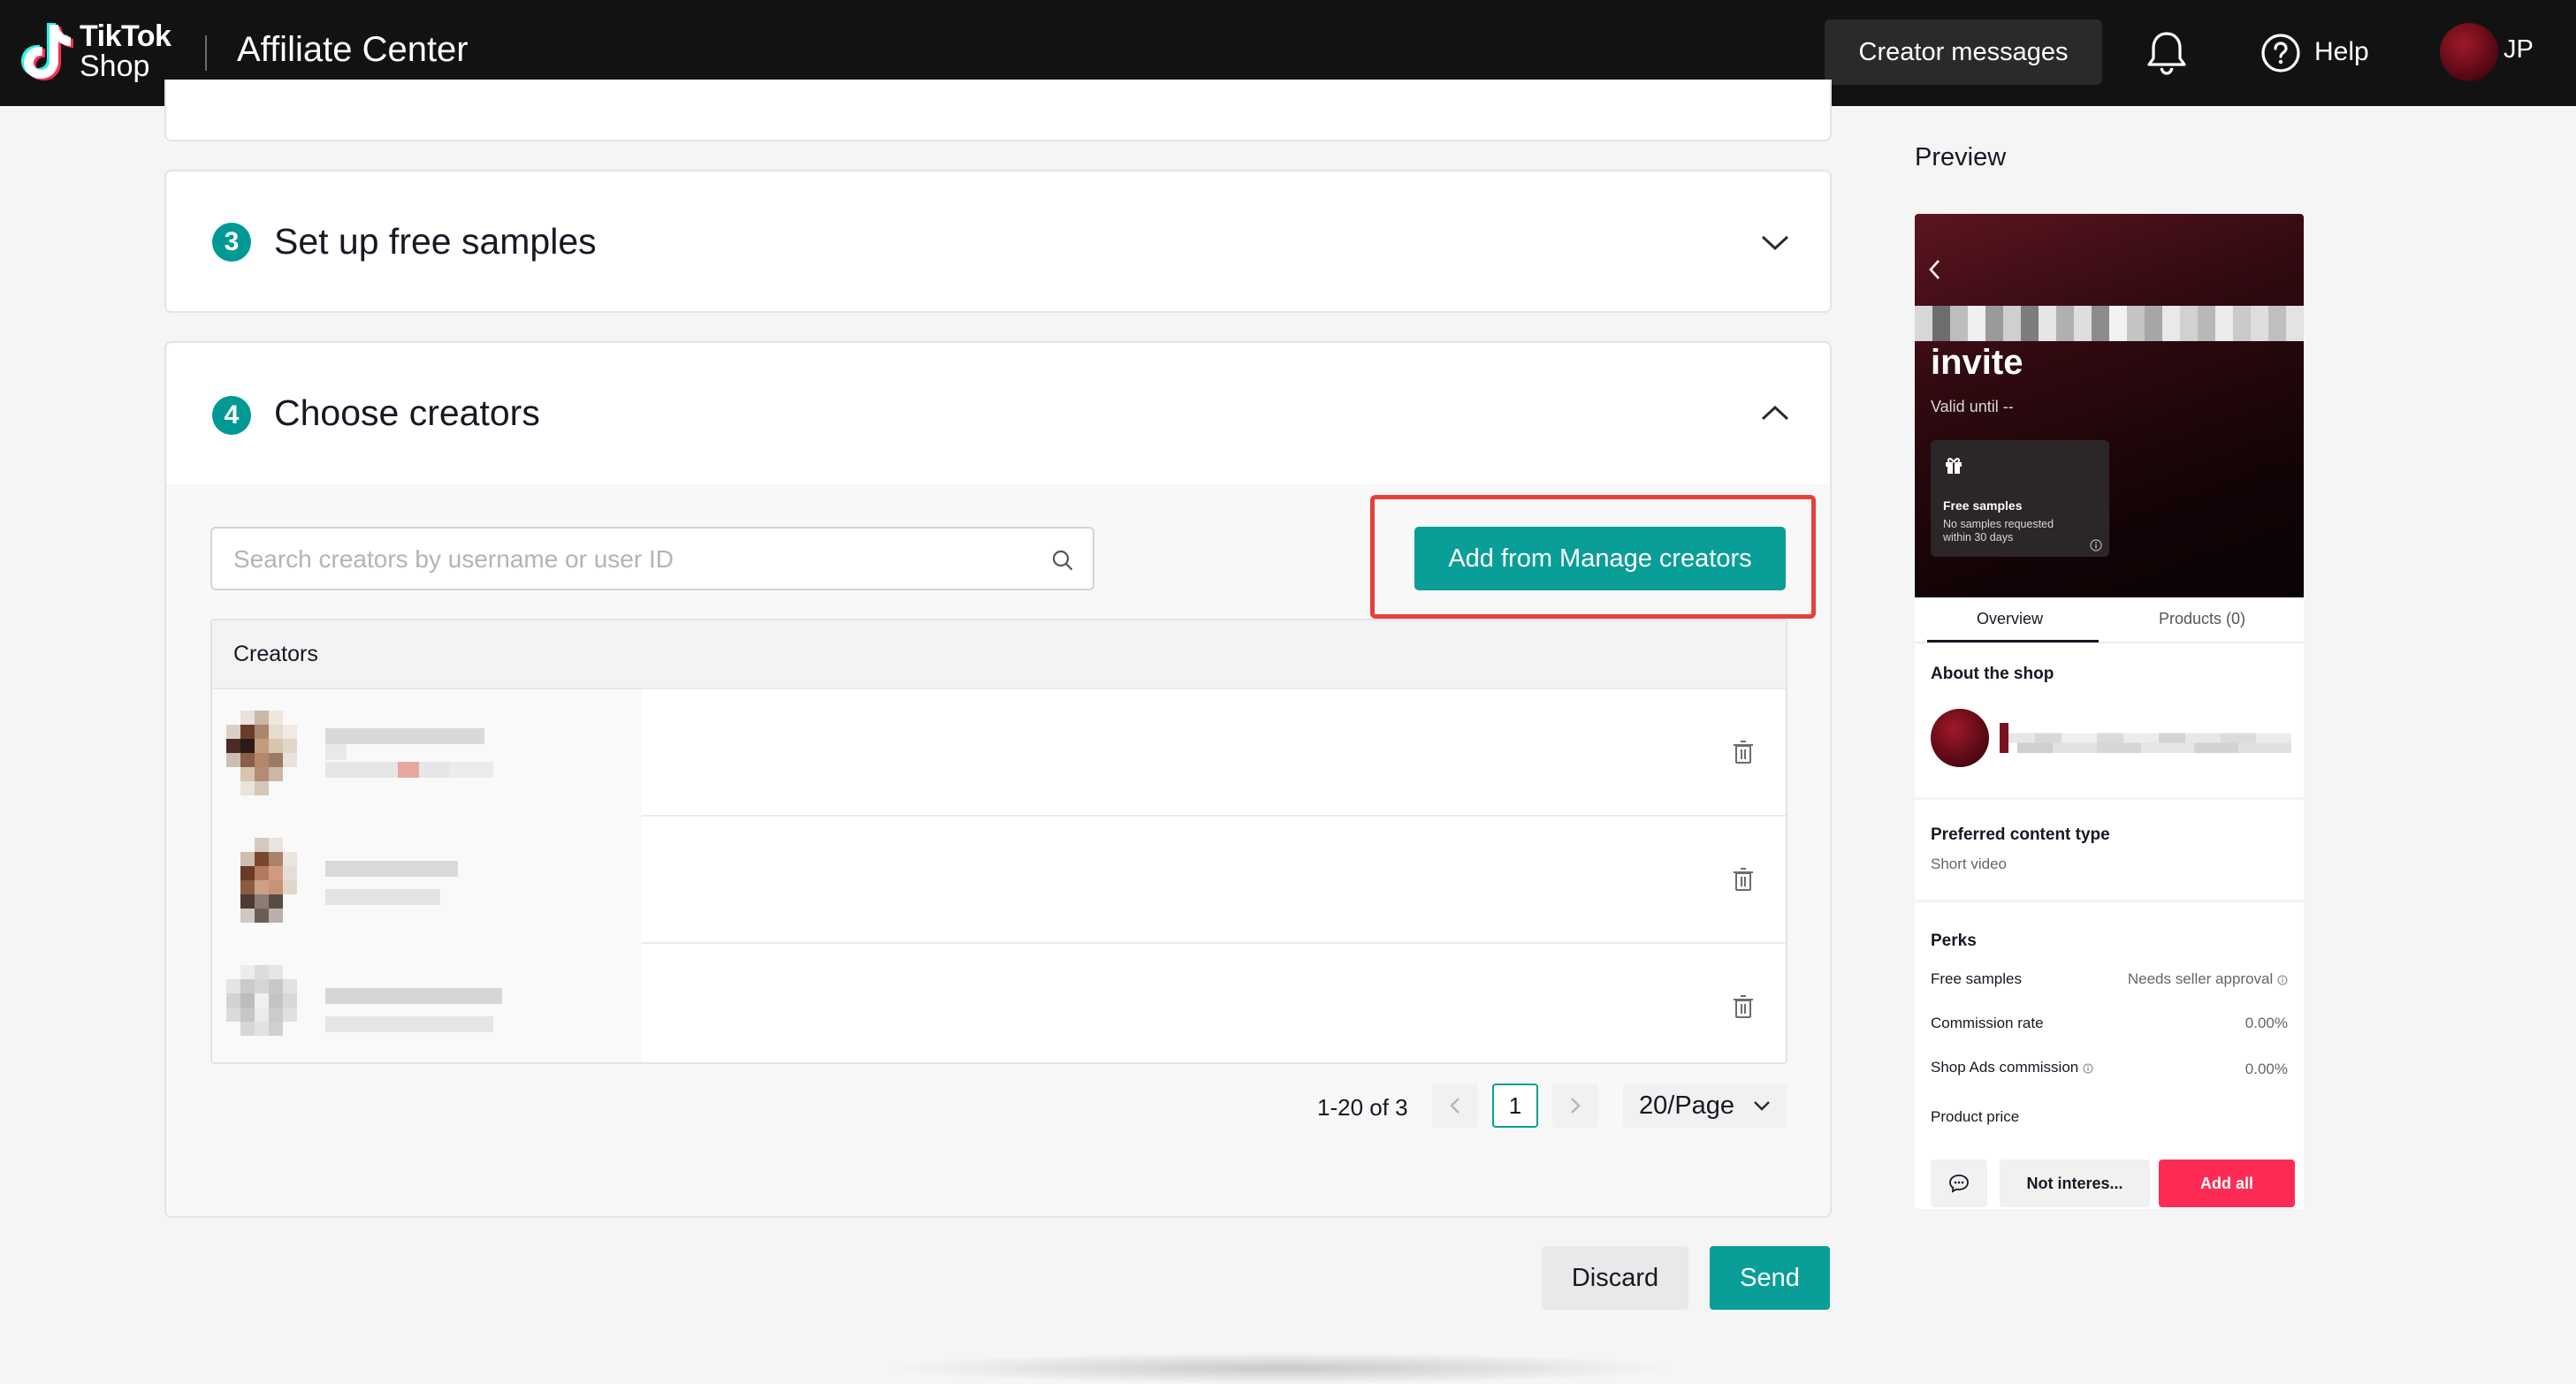 The height and width of the screenshot is (1384, 2576). What do you see at coordinates (2167, 52) in the screenshot?
I see `bell-icon` at bounding box center [2167, 52].